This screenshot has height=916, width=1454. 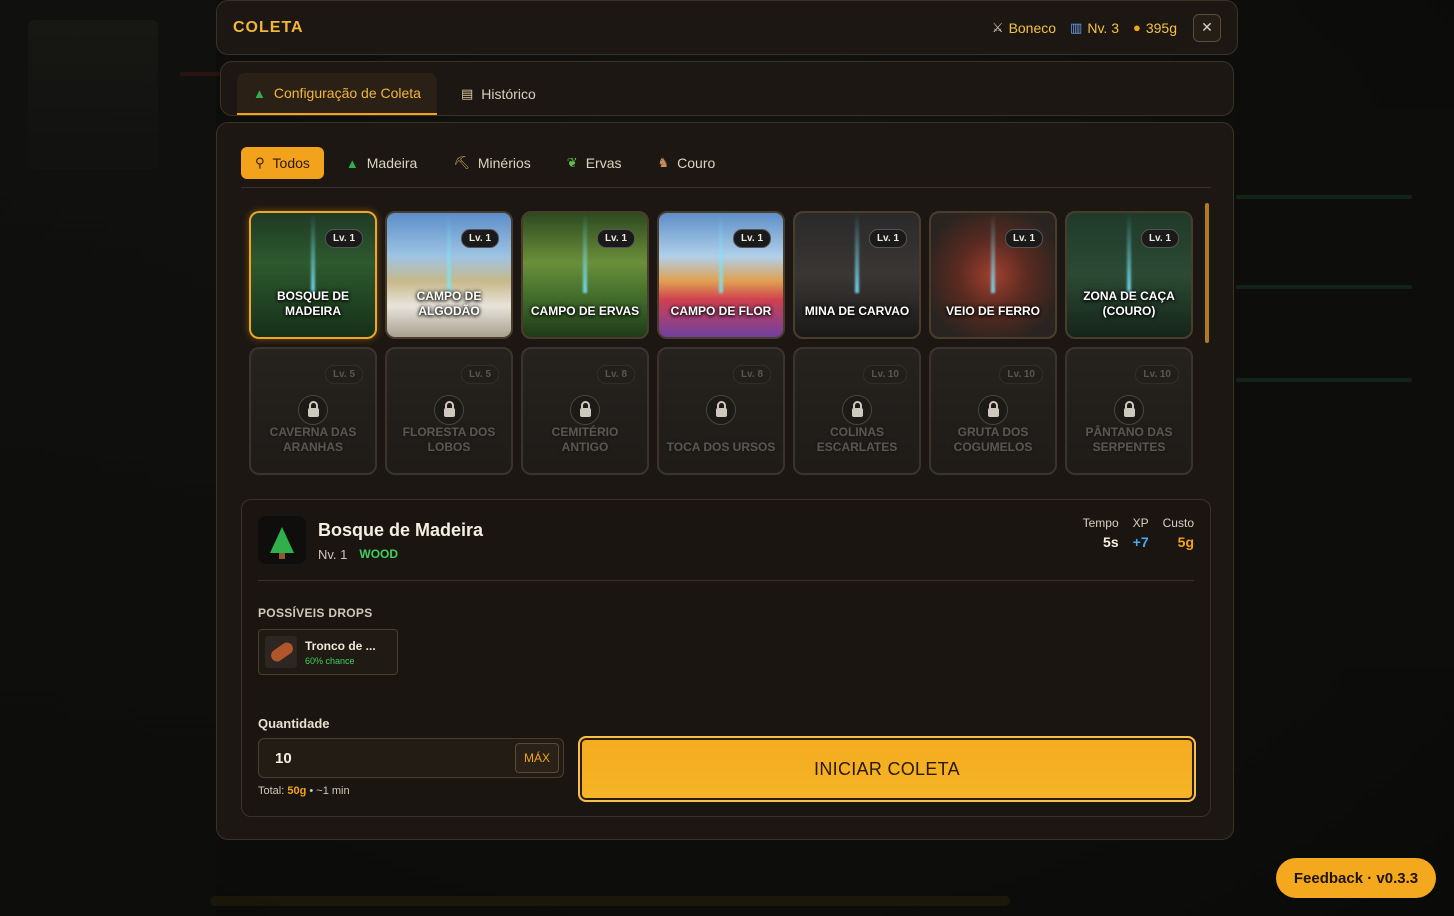 What do you see at coordinates (751, 374) in the screenshot?
I see `level-badge: Lv. 8` at bounding box center [751, 374].